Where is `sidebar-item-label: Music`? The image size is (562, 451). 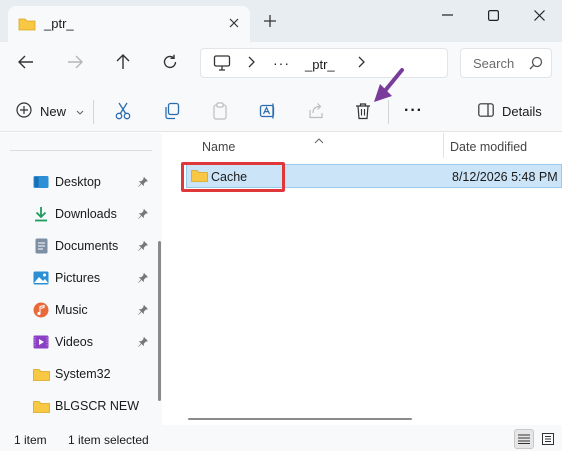 sidebar-item-label: Music is located at coordinates (71, 310).